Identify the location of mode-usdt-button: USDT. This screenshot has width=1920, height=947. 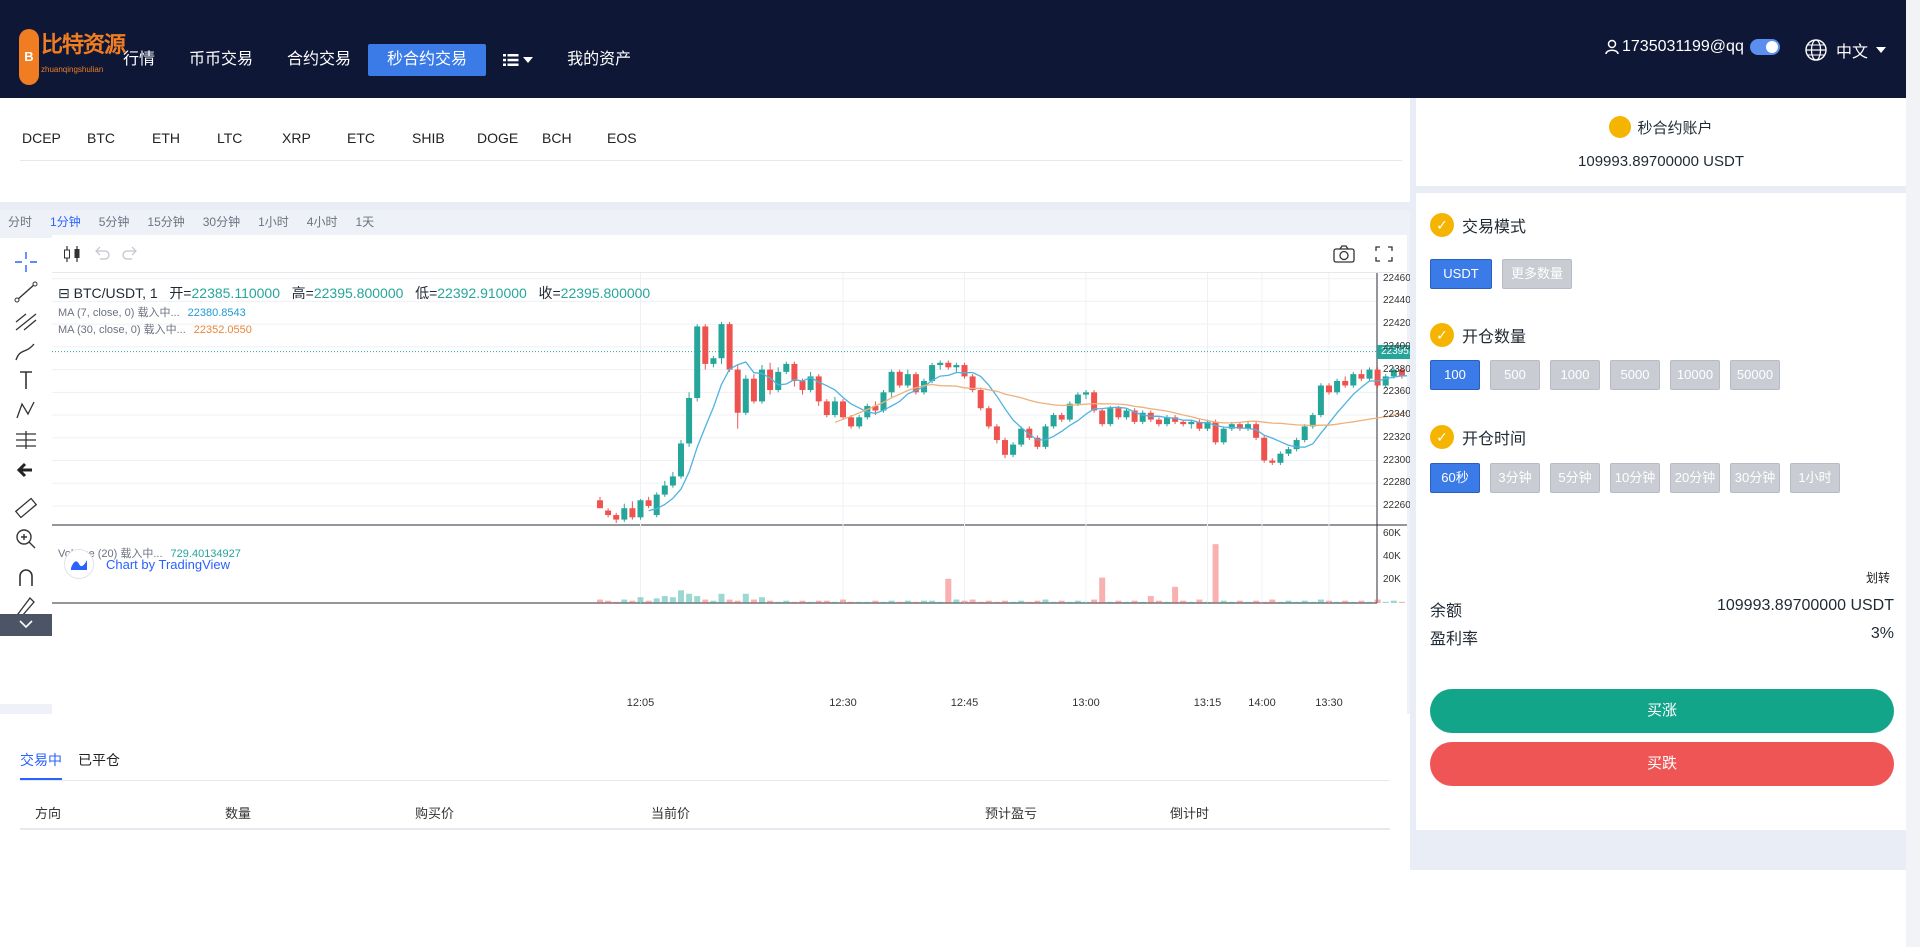
(1461, 274).